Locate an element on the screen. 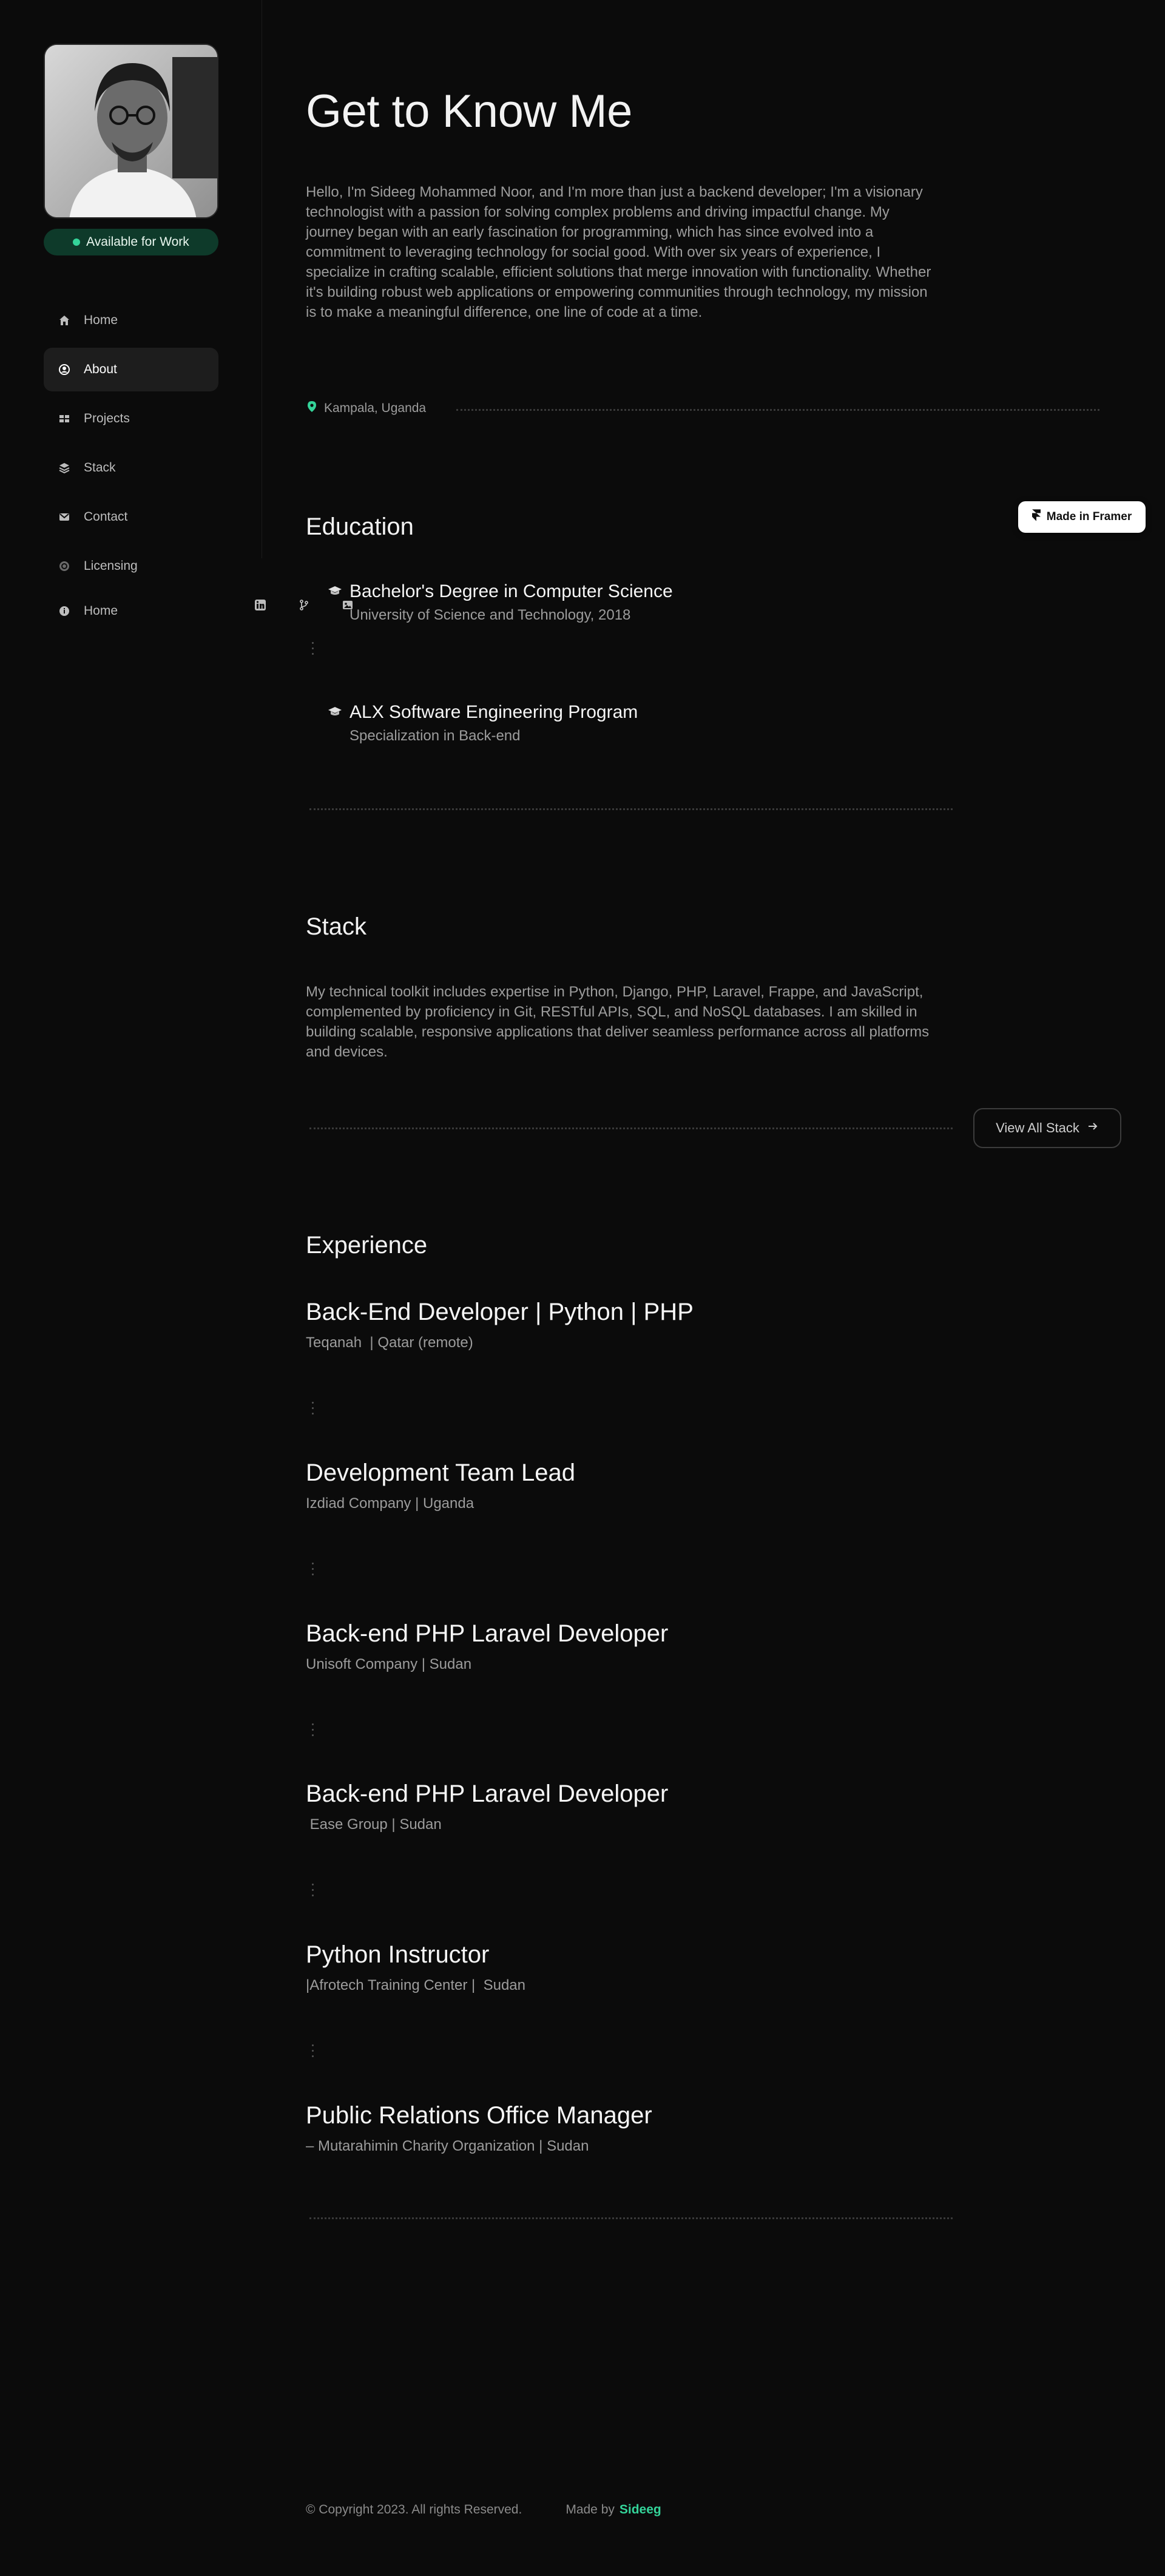 The height and width of the screenshot is (2576, 1165). framer-logo-icon is located at coordinates (1036, 517).